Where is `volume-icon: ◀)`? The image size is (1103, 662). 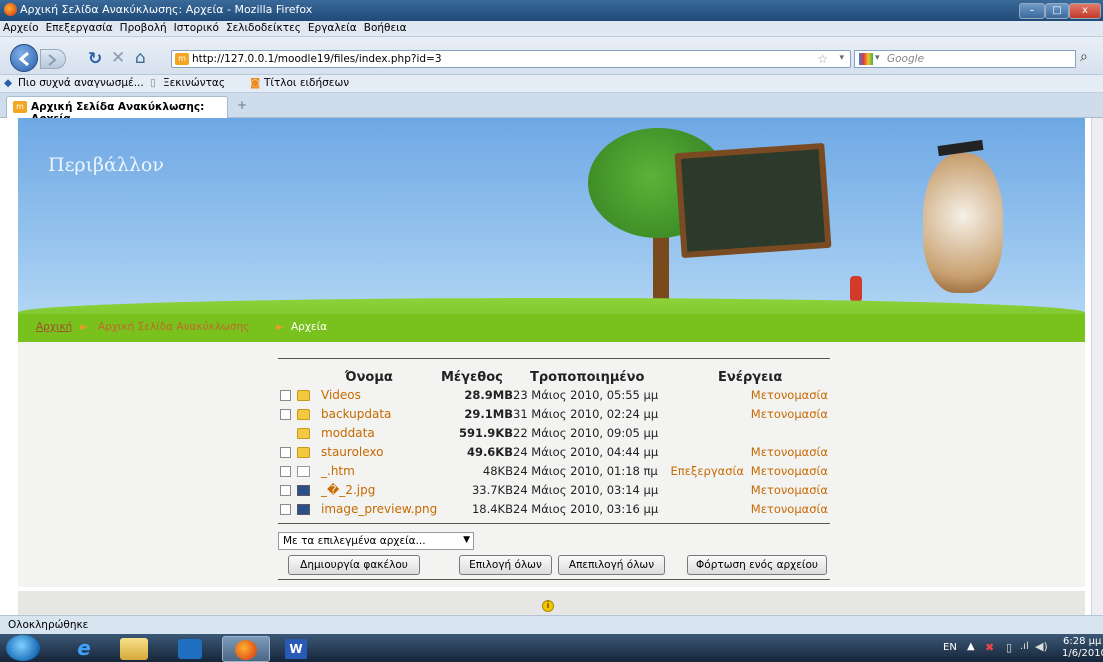 volume-icon: ◀) is located at coordinates (1041, 646).